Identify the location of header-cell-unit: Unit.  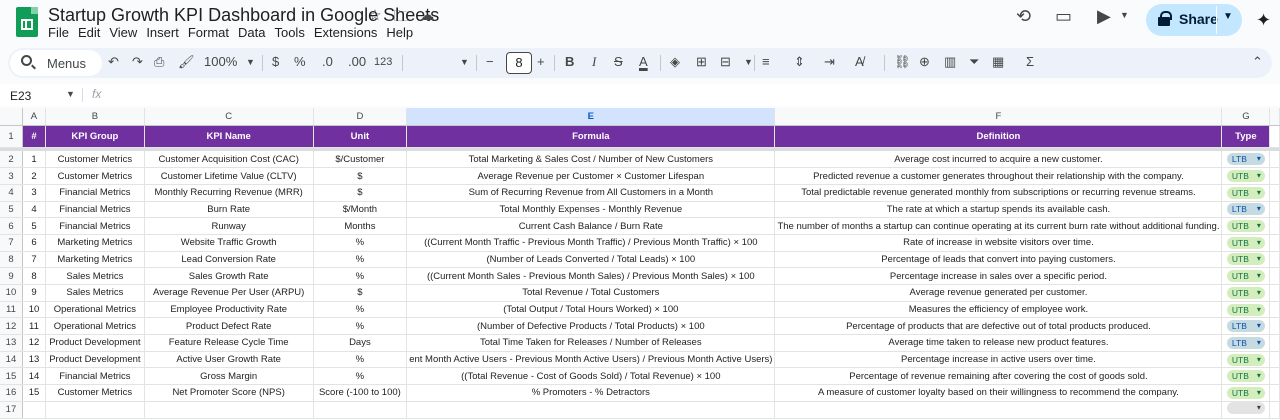
(360, 136).